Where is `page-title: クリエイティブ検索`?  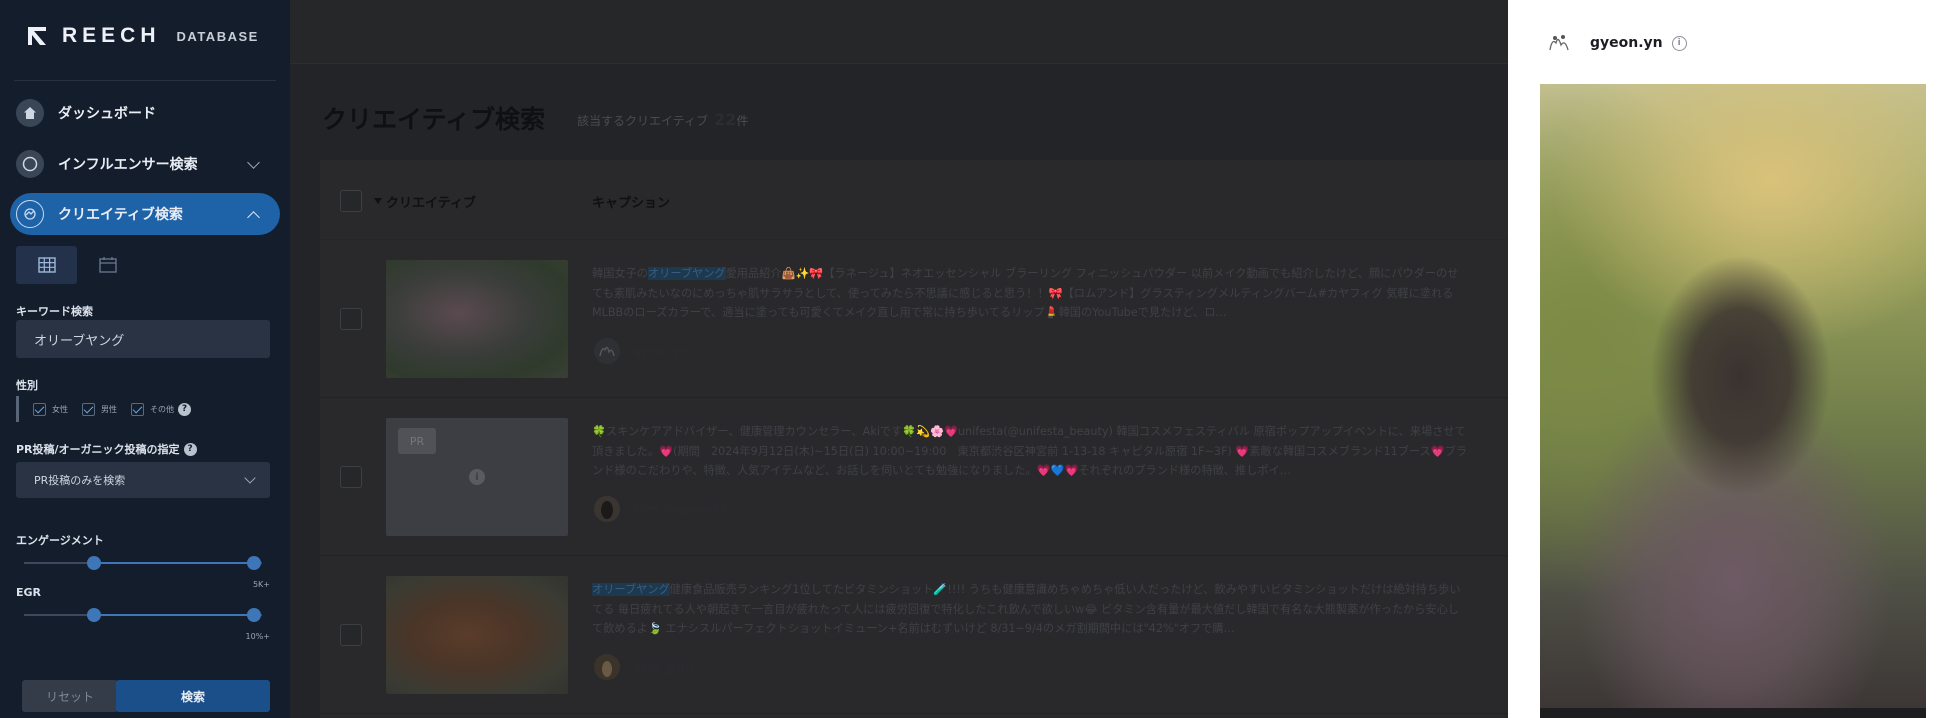 page-title: クリエイティブ検索 is located at coordinates (434, 119).